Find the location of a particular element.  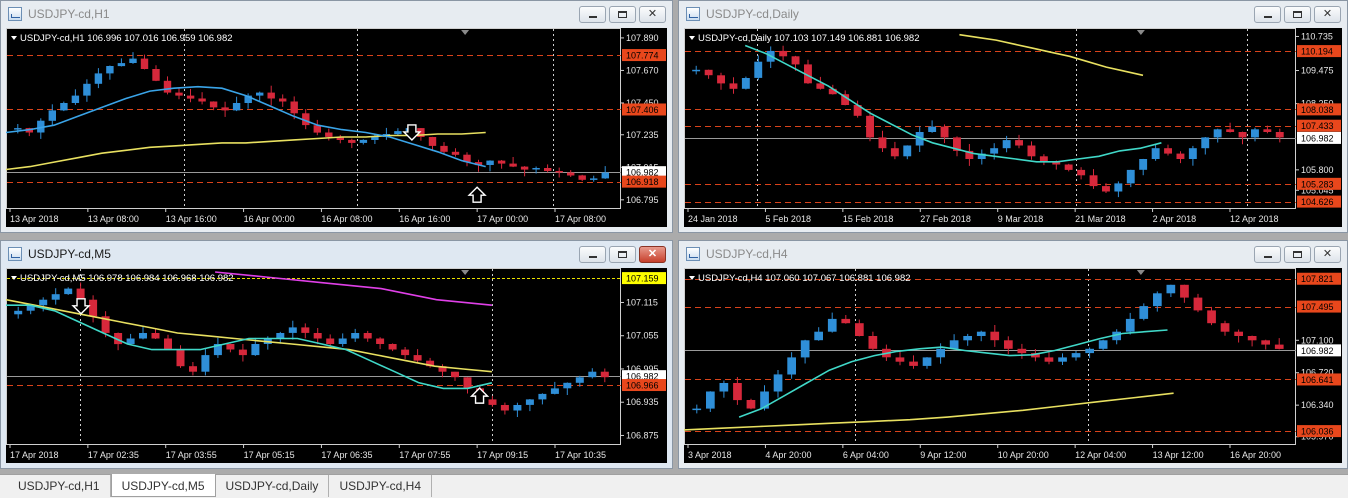

sell-arrow-icon is located at coordinates (81, 306).